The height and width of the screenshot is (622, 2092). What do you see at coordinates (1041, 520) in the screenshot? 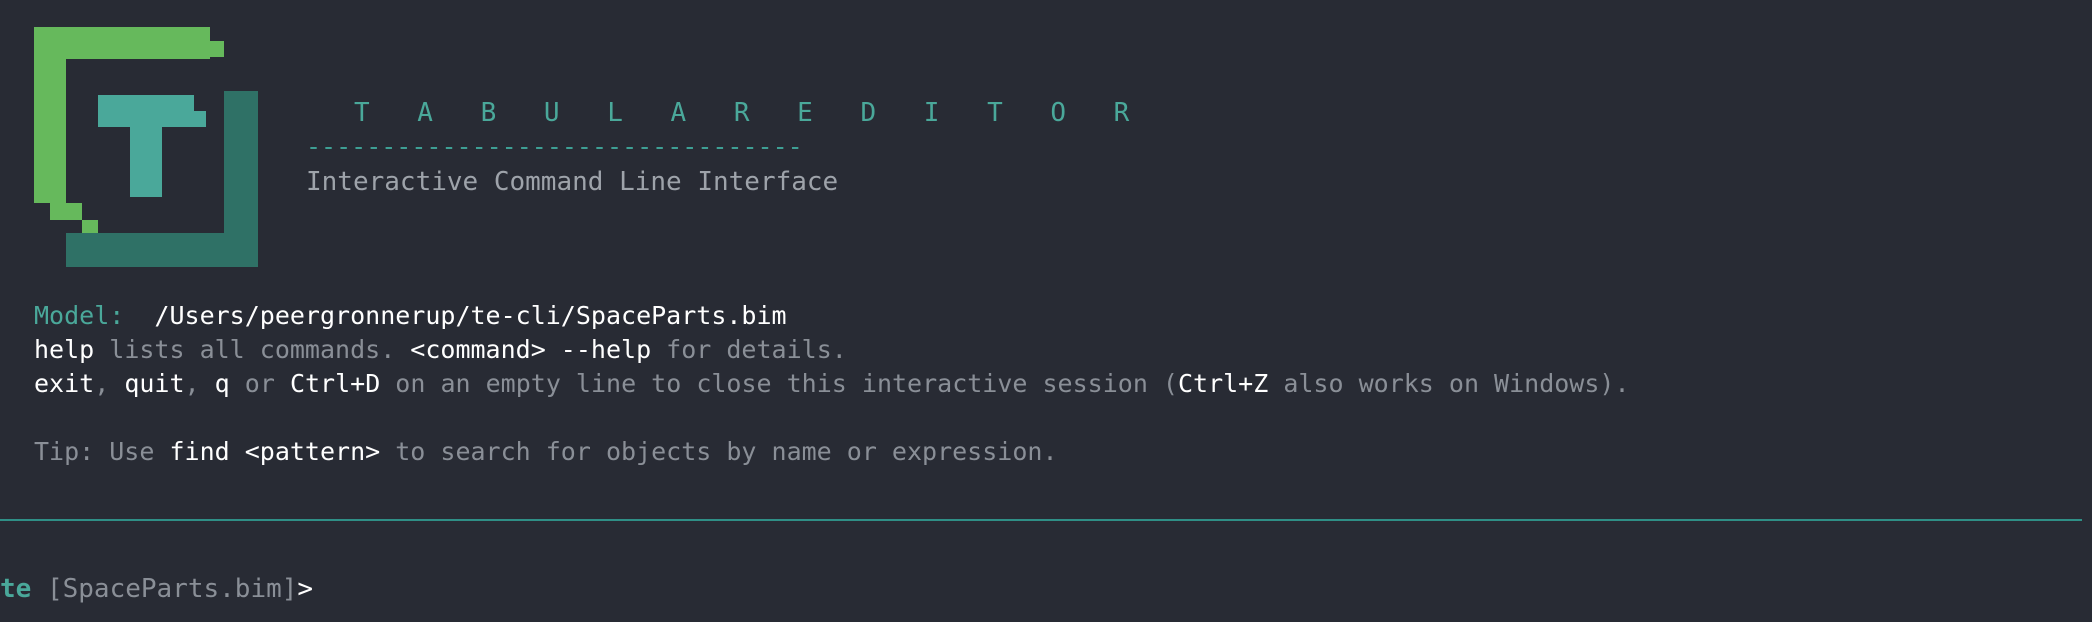
I see `horizontal-divider` at bounding box center [1041, 520].